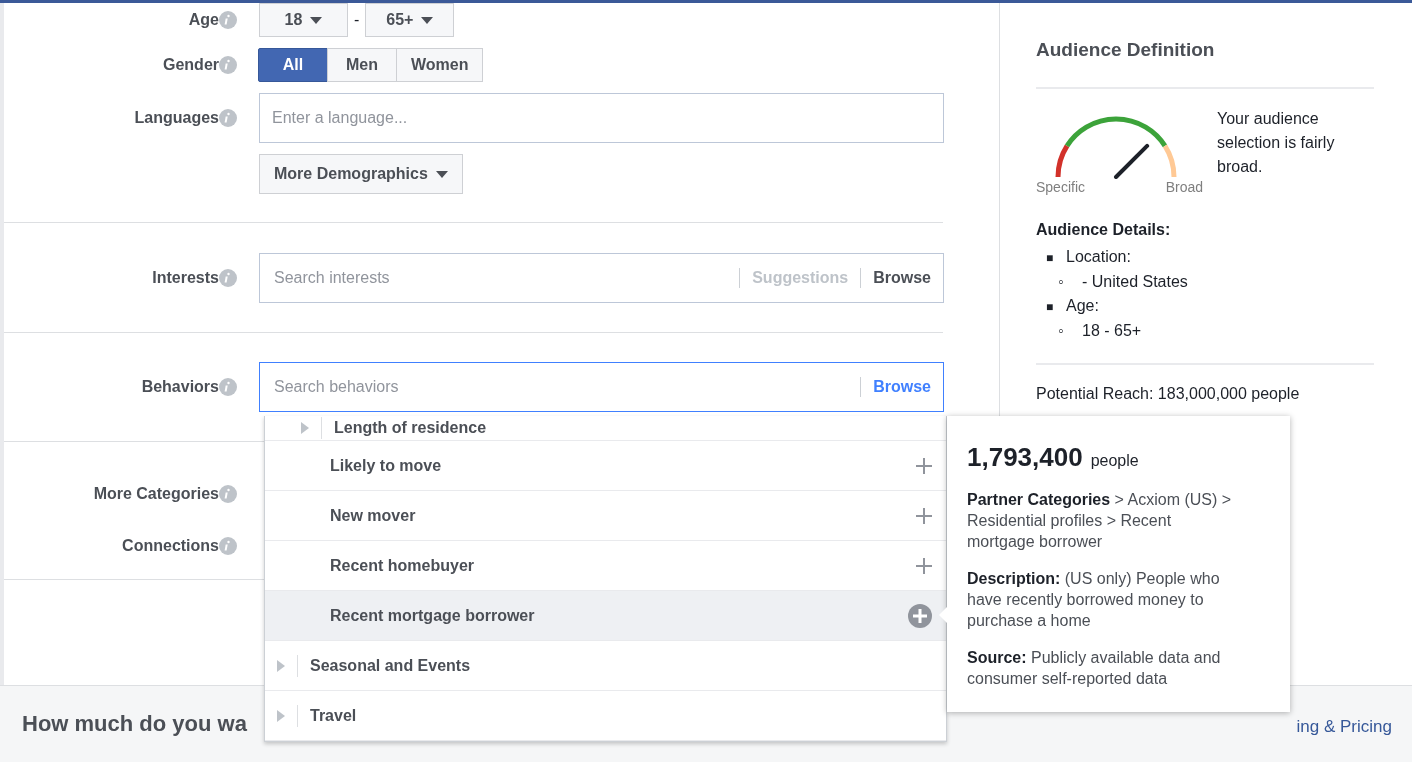  What do you see at coordinates (293, 65) in the screenshot?
I see `gender-option: All` at bounding box center [293, 65].